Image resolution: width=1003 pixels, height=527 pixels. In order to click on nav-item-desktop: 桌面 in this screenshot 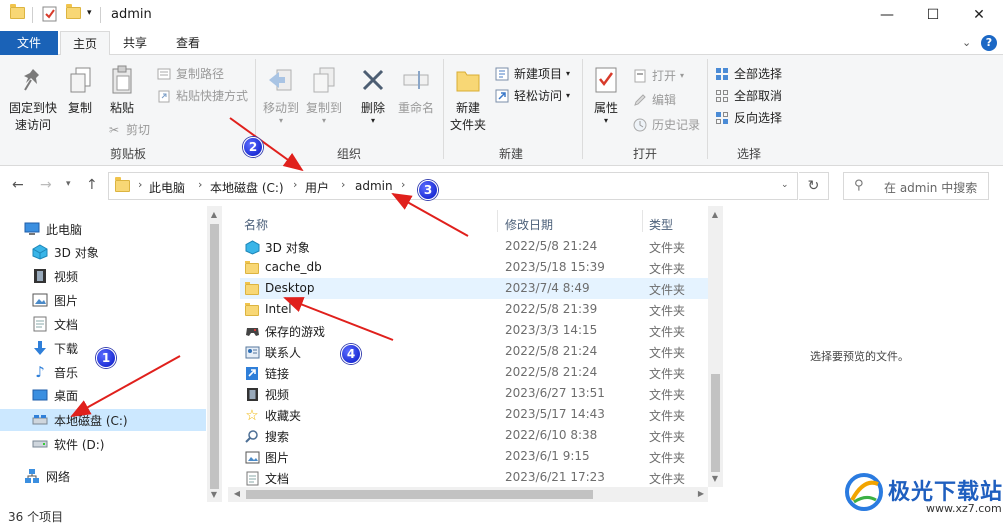, I will do `click(103, 395)`.